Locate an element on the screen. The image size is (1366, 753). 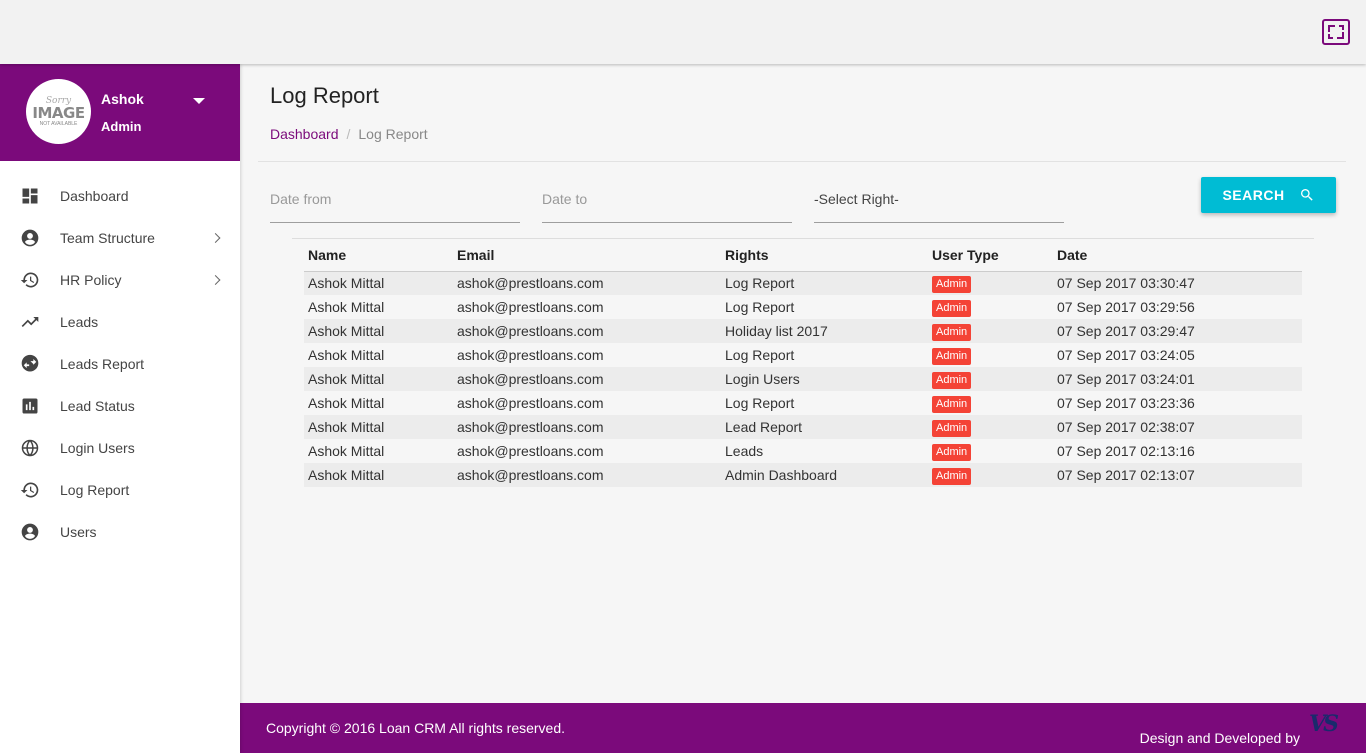
user-name: Ashok is located at coordinates (122, 99).